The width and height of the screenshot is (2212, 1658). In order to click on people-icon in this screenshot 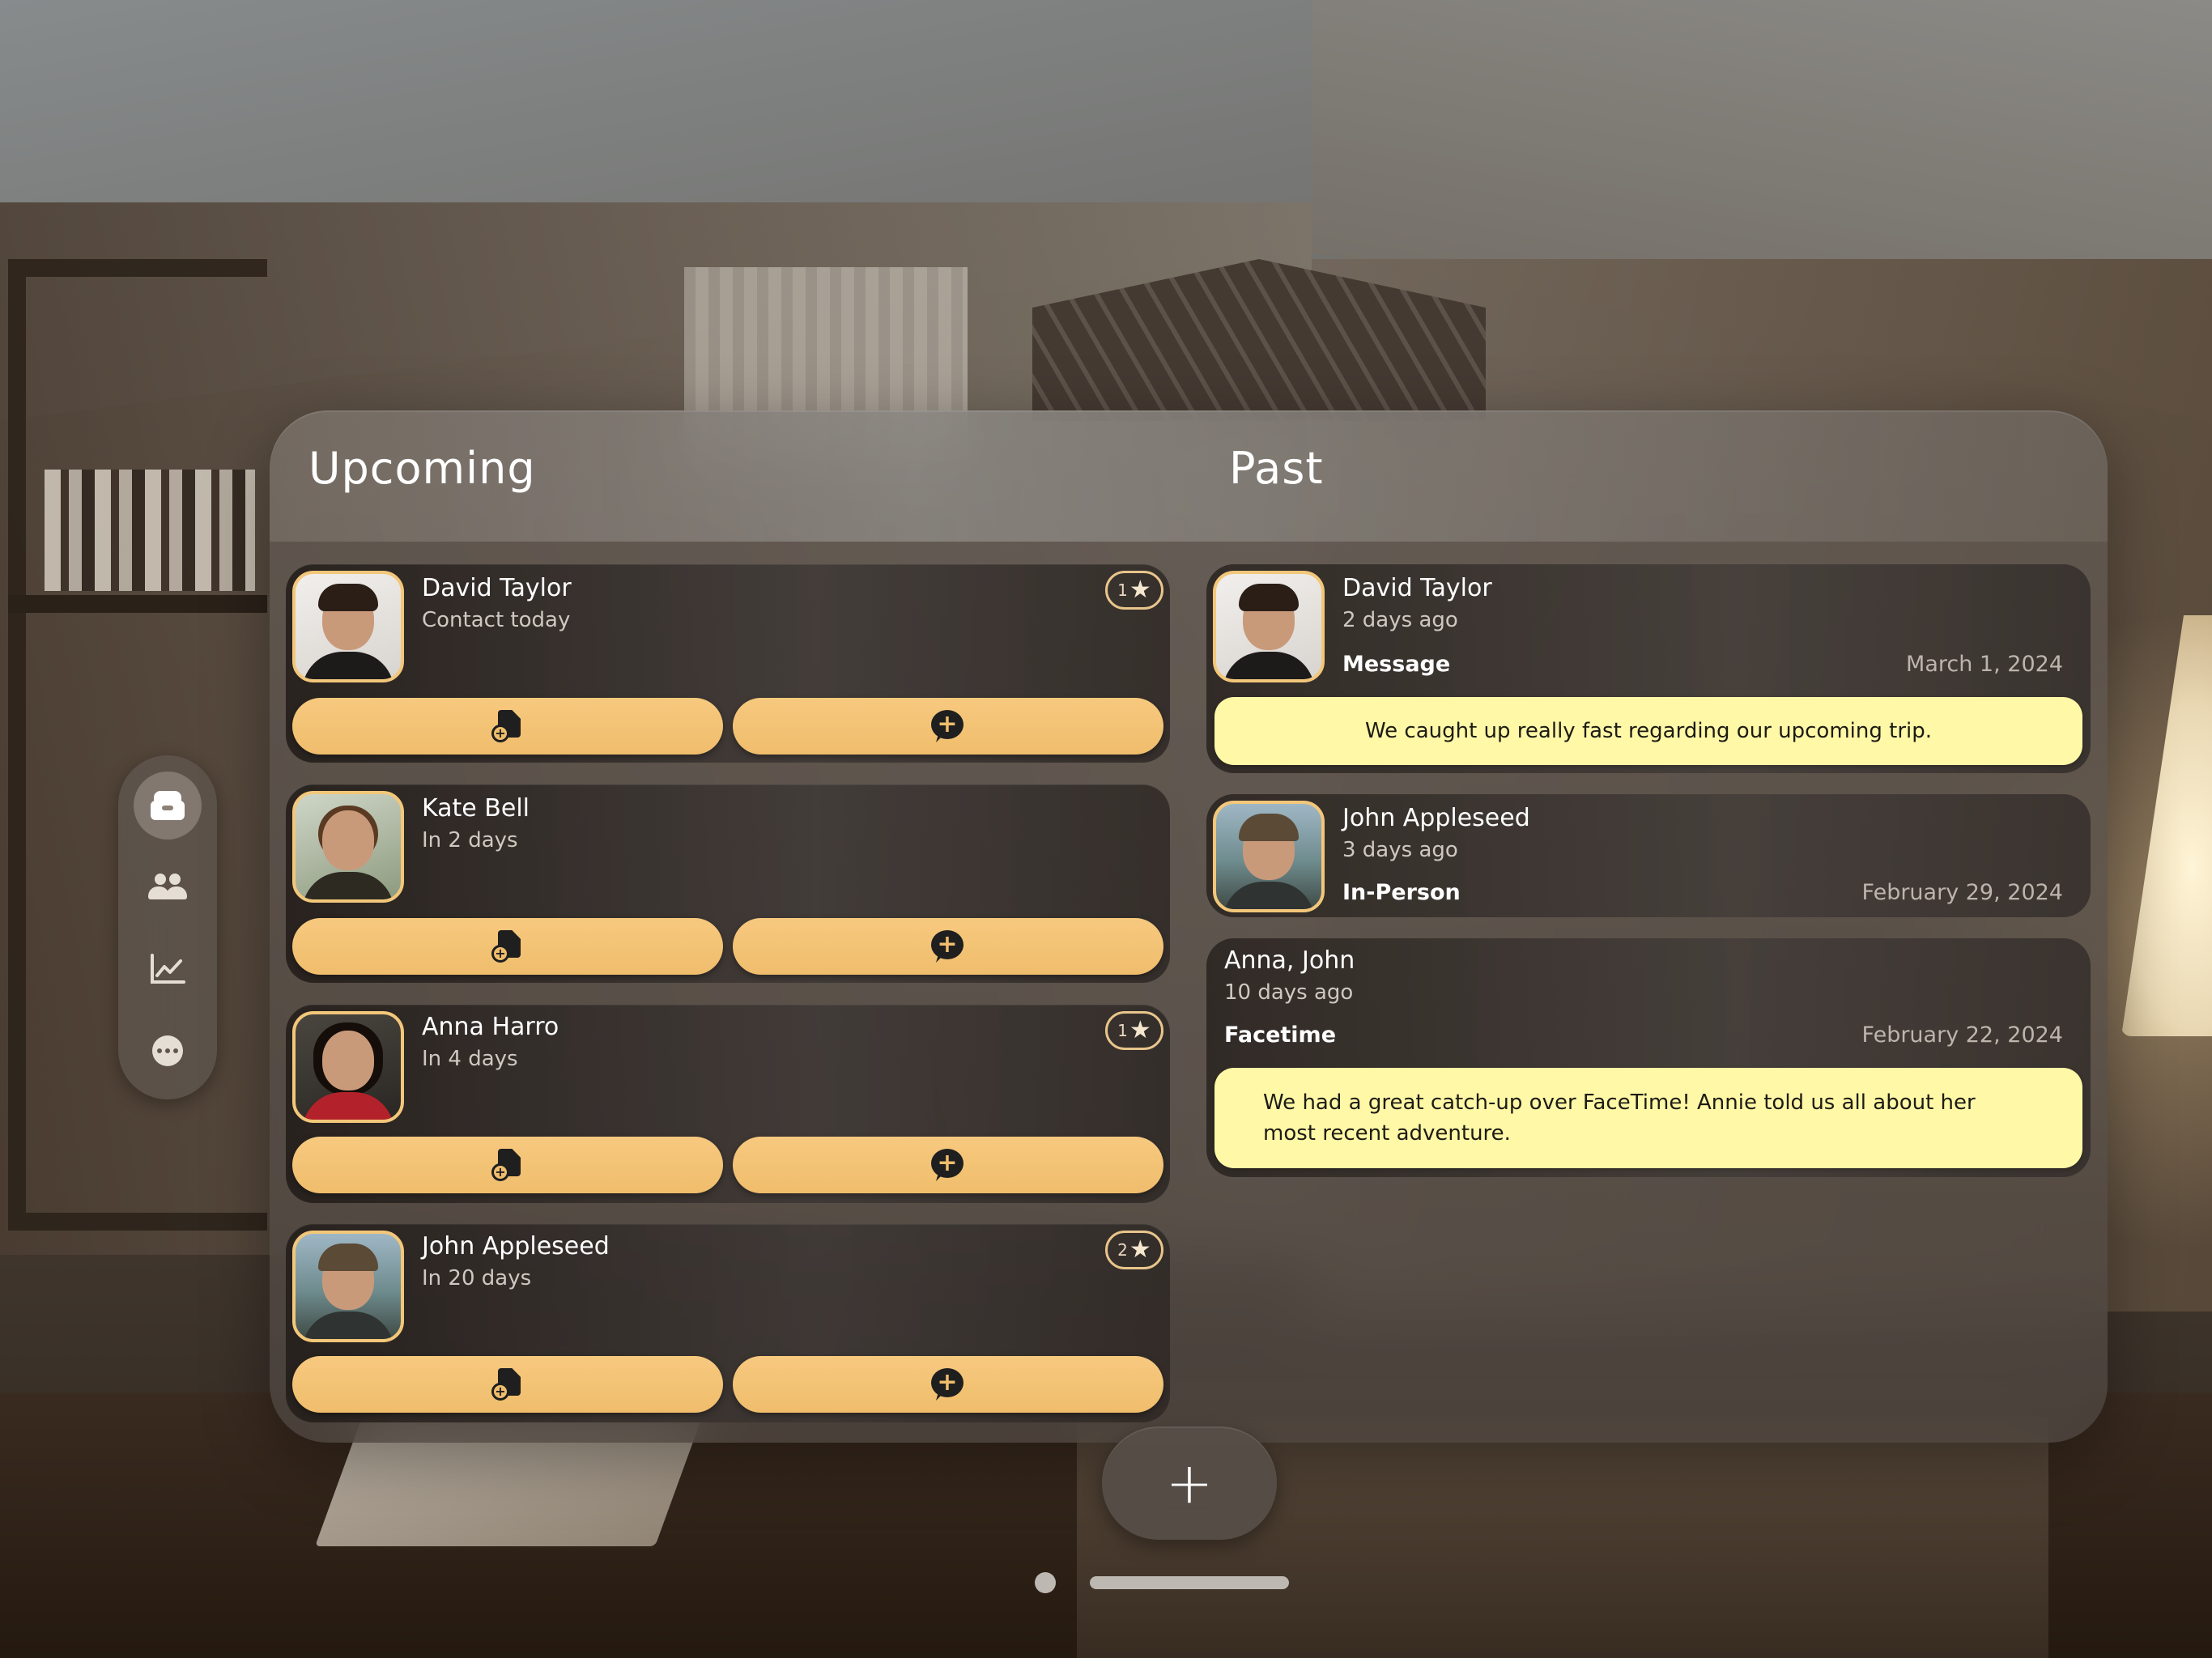, I will do `click(167, 886)`.